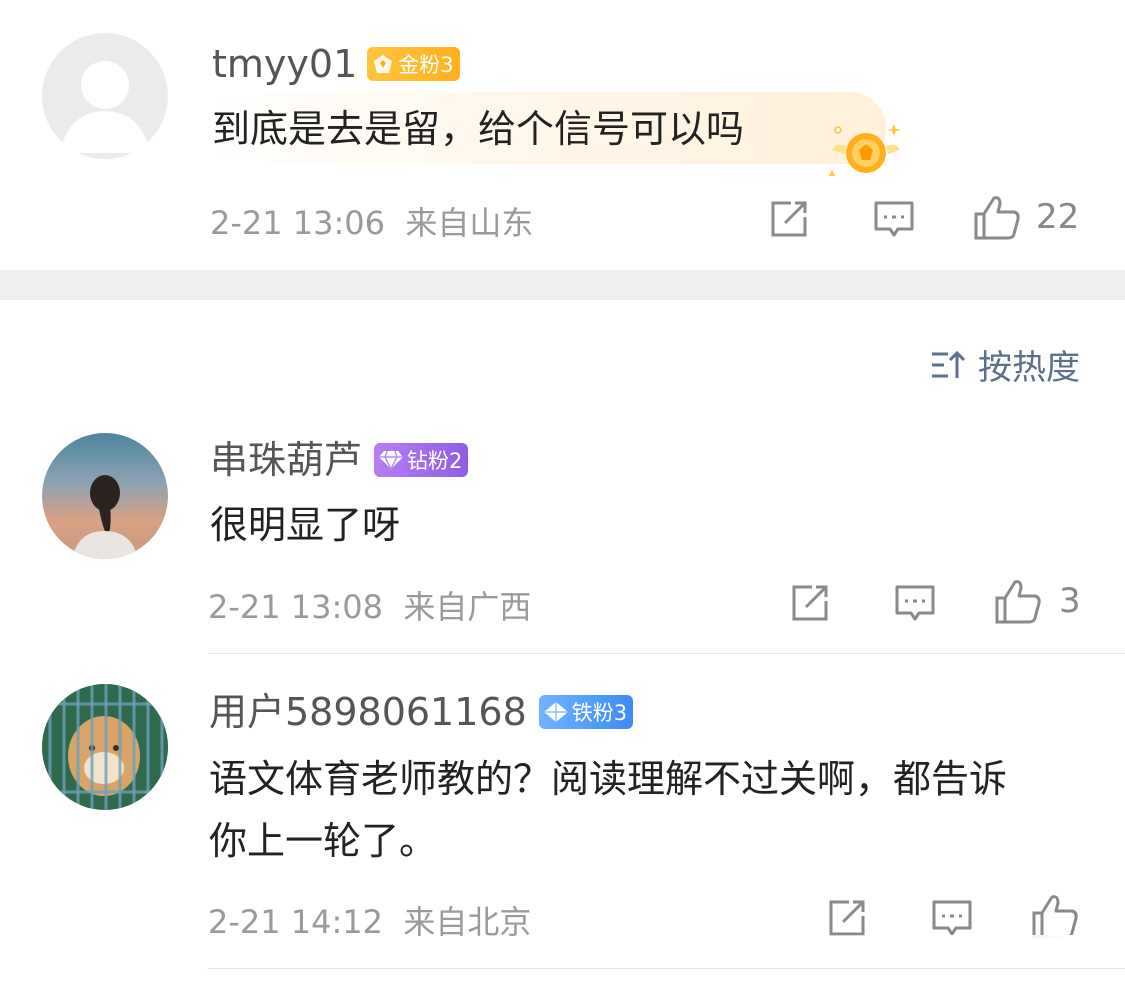 This screenshot has height=983, width=1125. What do you see at coordinates (1058, 217) in the screenshot?
I see `like-count: 22` at bounding box center [1058, 217].